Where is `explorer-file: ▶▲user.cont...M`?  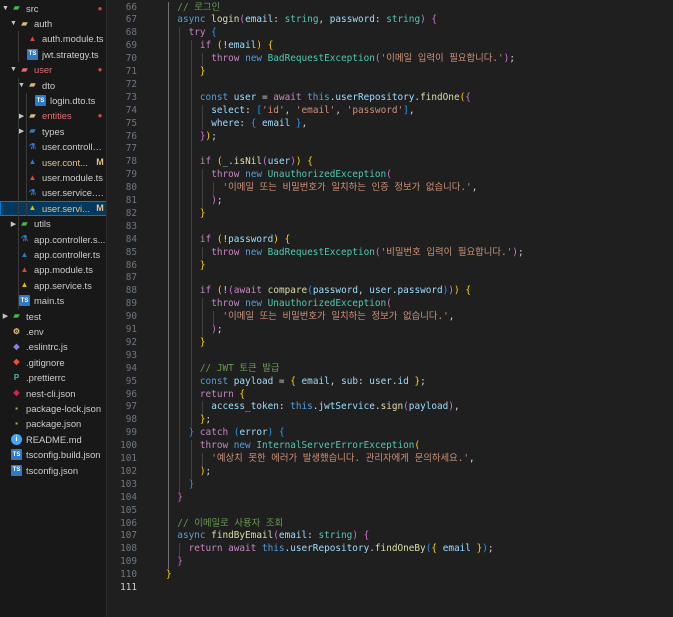
explorer-file: ▶▲user.cont...M is located at coordinates (53, 162).